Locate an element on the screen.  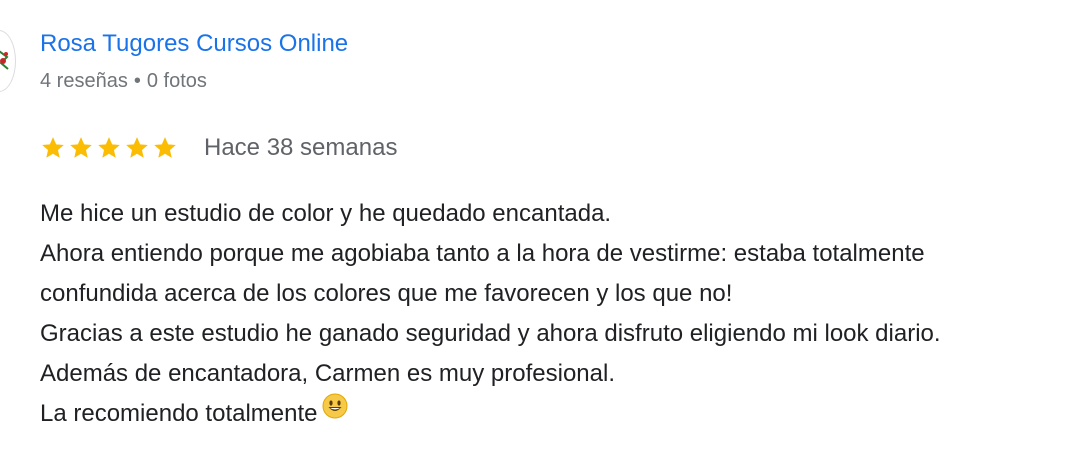
star-rating is located at coordinates (109, 148).